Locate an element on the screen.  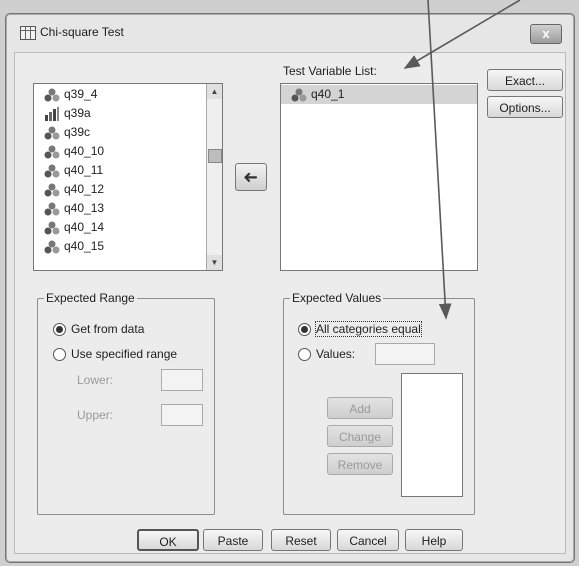
variable-name: q40_13 is located at coordinates (84, 208).